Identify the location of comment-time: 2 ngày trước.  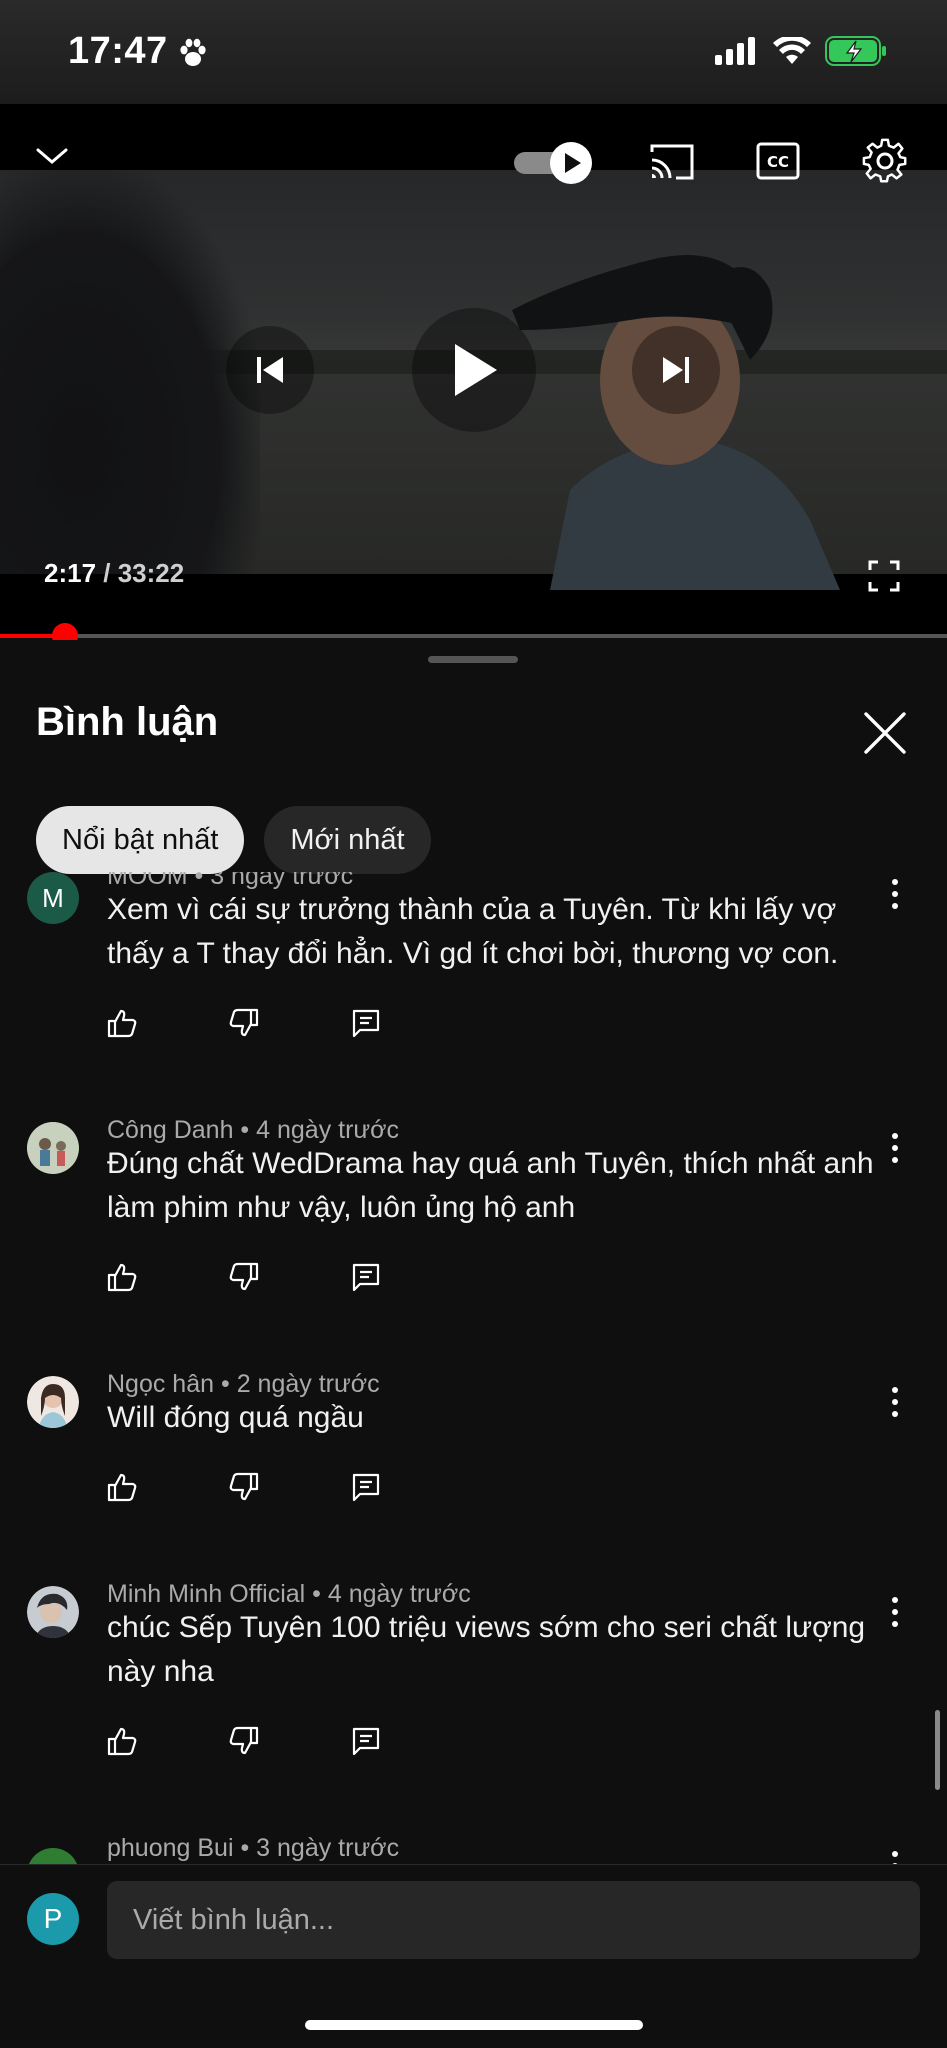
(308, 1384).